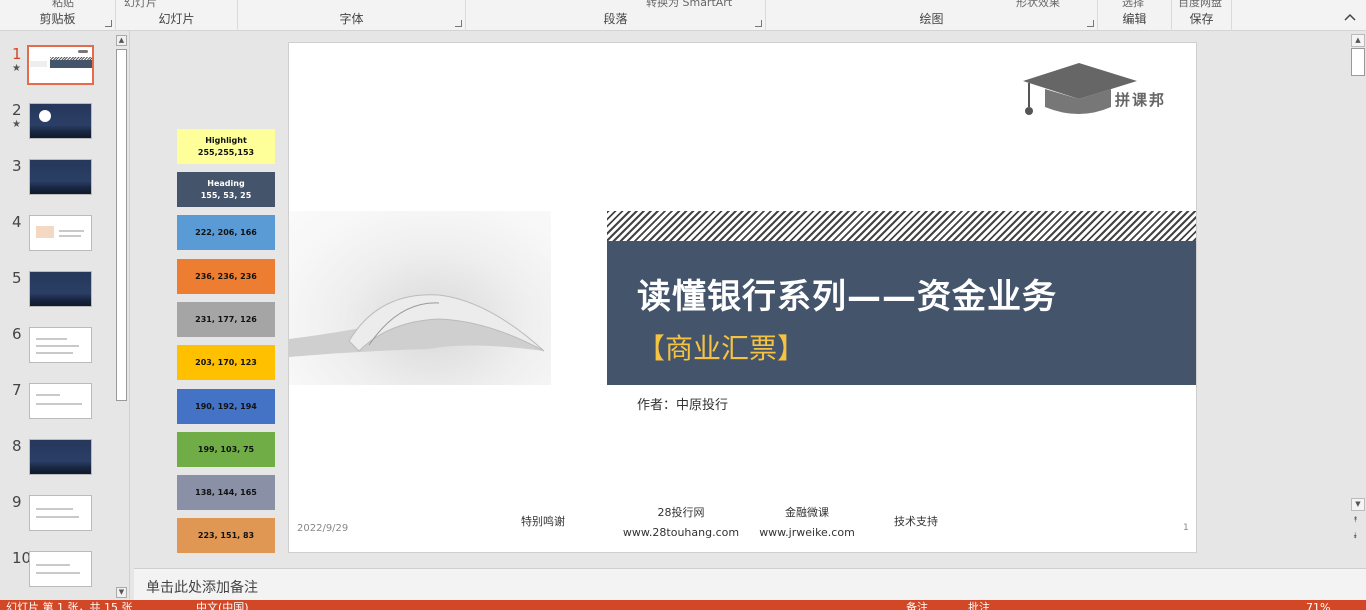  I want to click on swatch-label: Highlight, so click(226, 140).